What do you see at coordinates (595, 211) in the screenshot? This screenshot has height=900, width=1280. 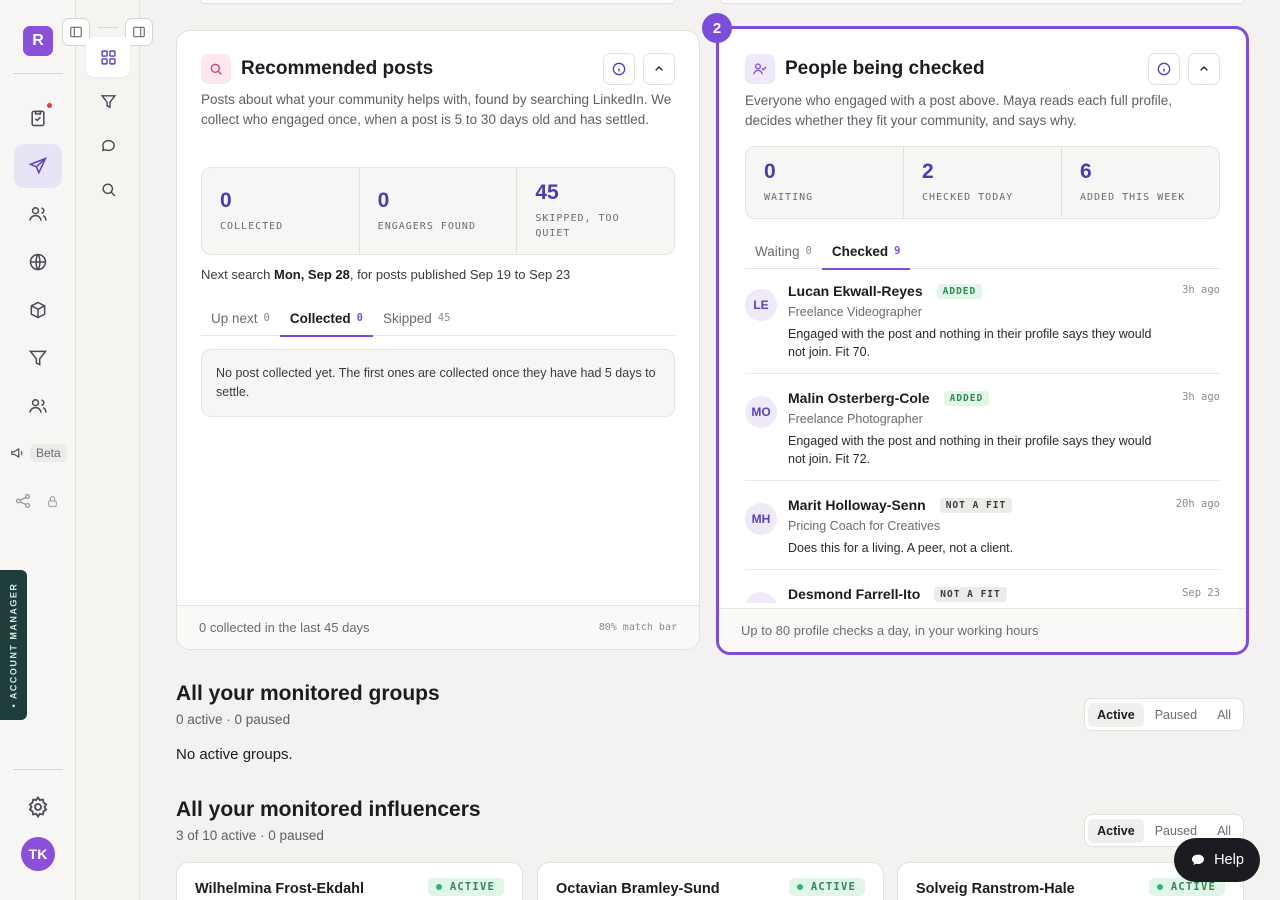 I see `stat-skipped: 45 Skipped, too quiet` at bounding box center [595, 211].